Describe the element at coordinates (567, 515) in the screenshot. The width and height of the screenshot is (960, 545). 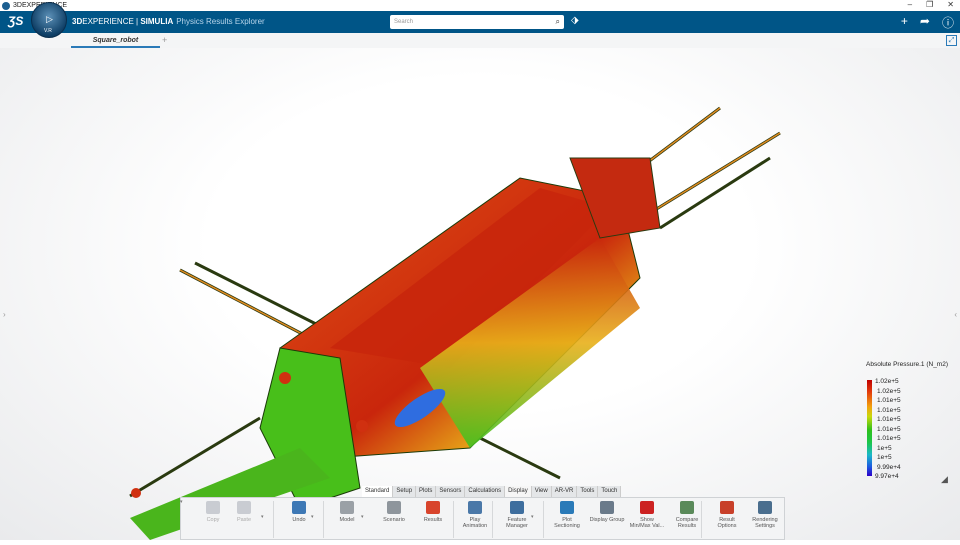
I see `plot-sectioning-button: Plot Sectioning` at that location.